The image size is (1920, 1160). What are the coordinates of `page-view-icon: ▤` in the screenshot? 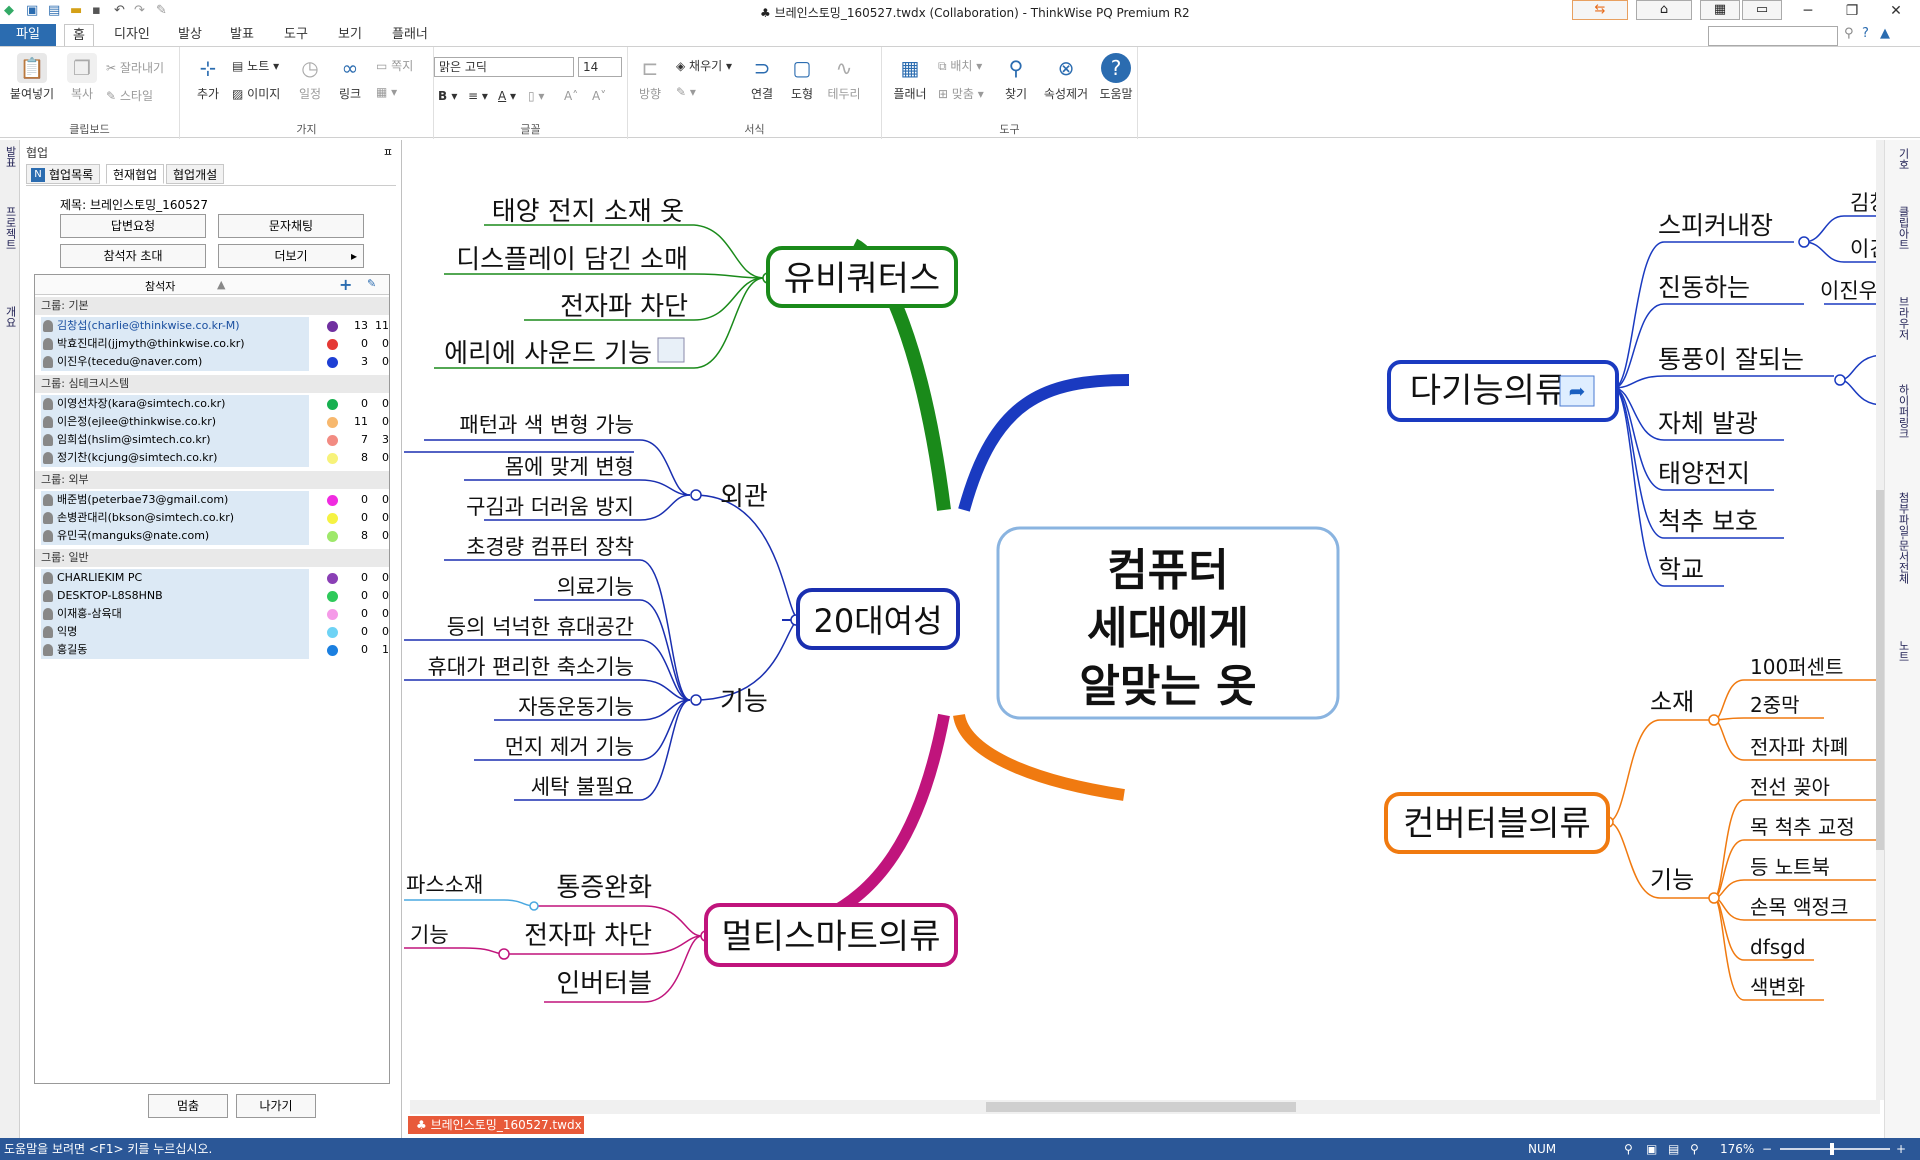 It's located at (1673, 1149).